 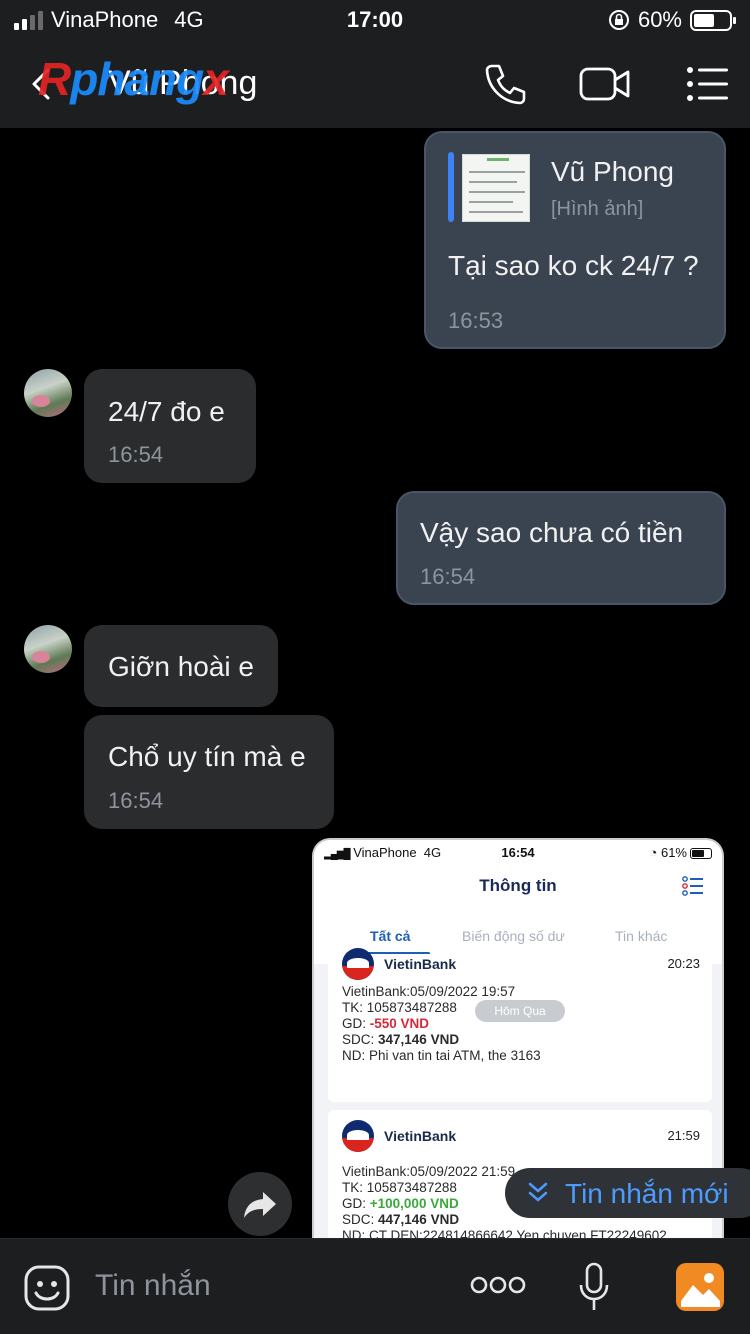 What do you see at coordinates (612, 171) in the screenshot?
I see `reply-sender-name: Vũ Phong` at bounding box center [612, 171].